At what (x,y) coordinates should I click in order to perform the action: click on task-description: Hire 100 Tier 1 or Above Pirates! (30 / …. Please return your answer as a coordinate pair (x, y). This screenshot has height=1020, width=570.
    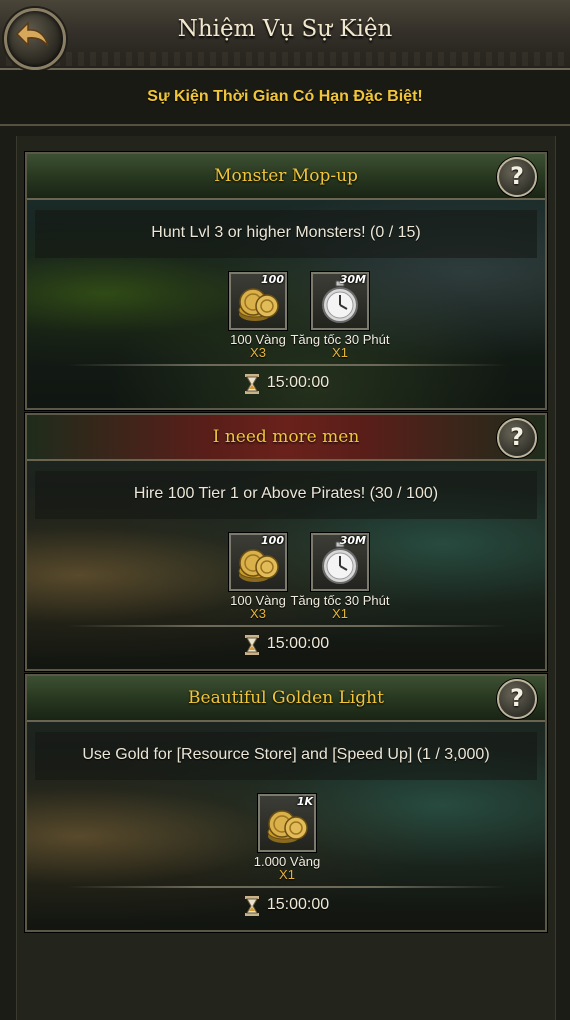
    Looking at the image, I should click on (286, 493).